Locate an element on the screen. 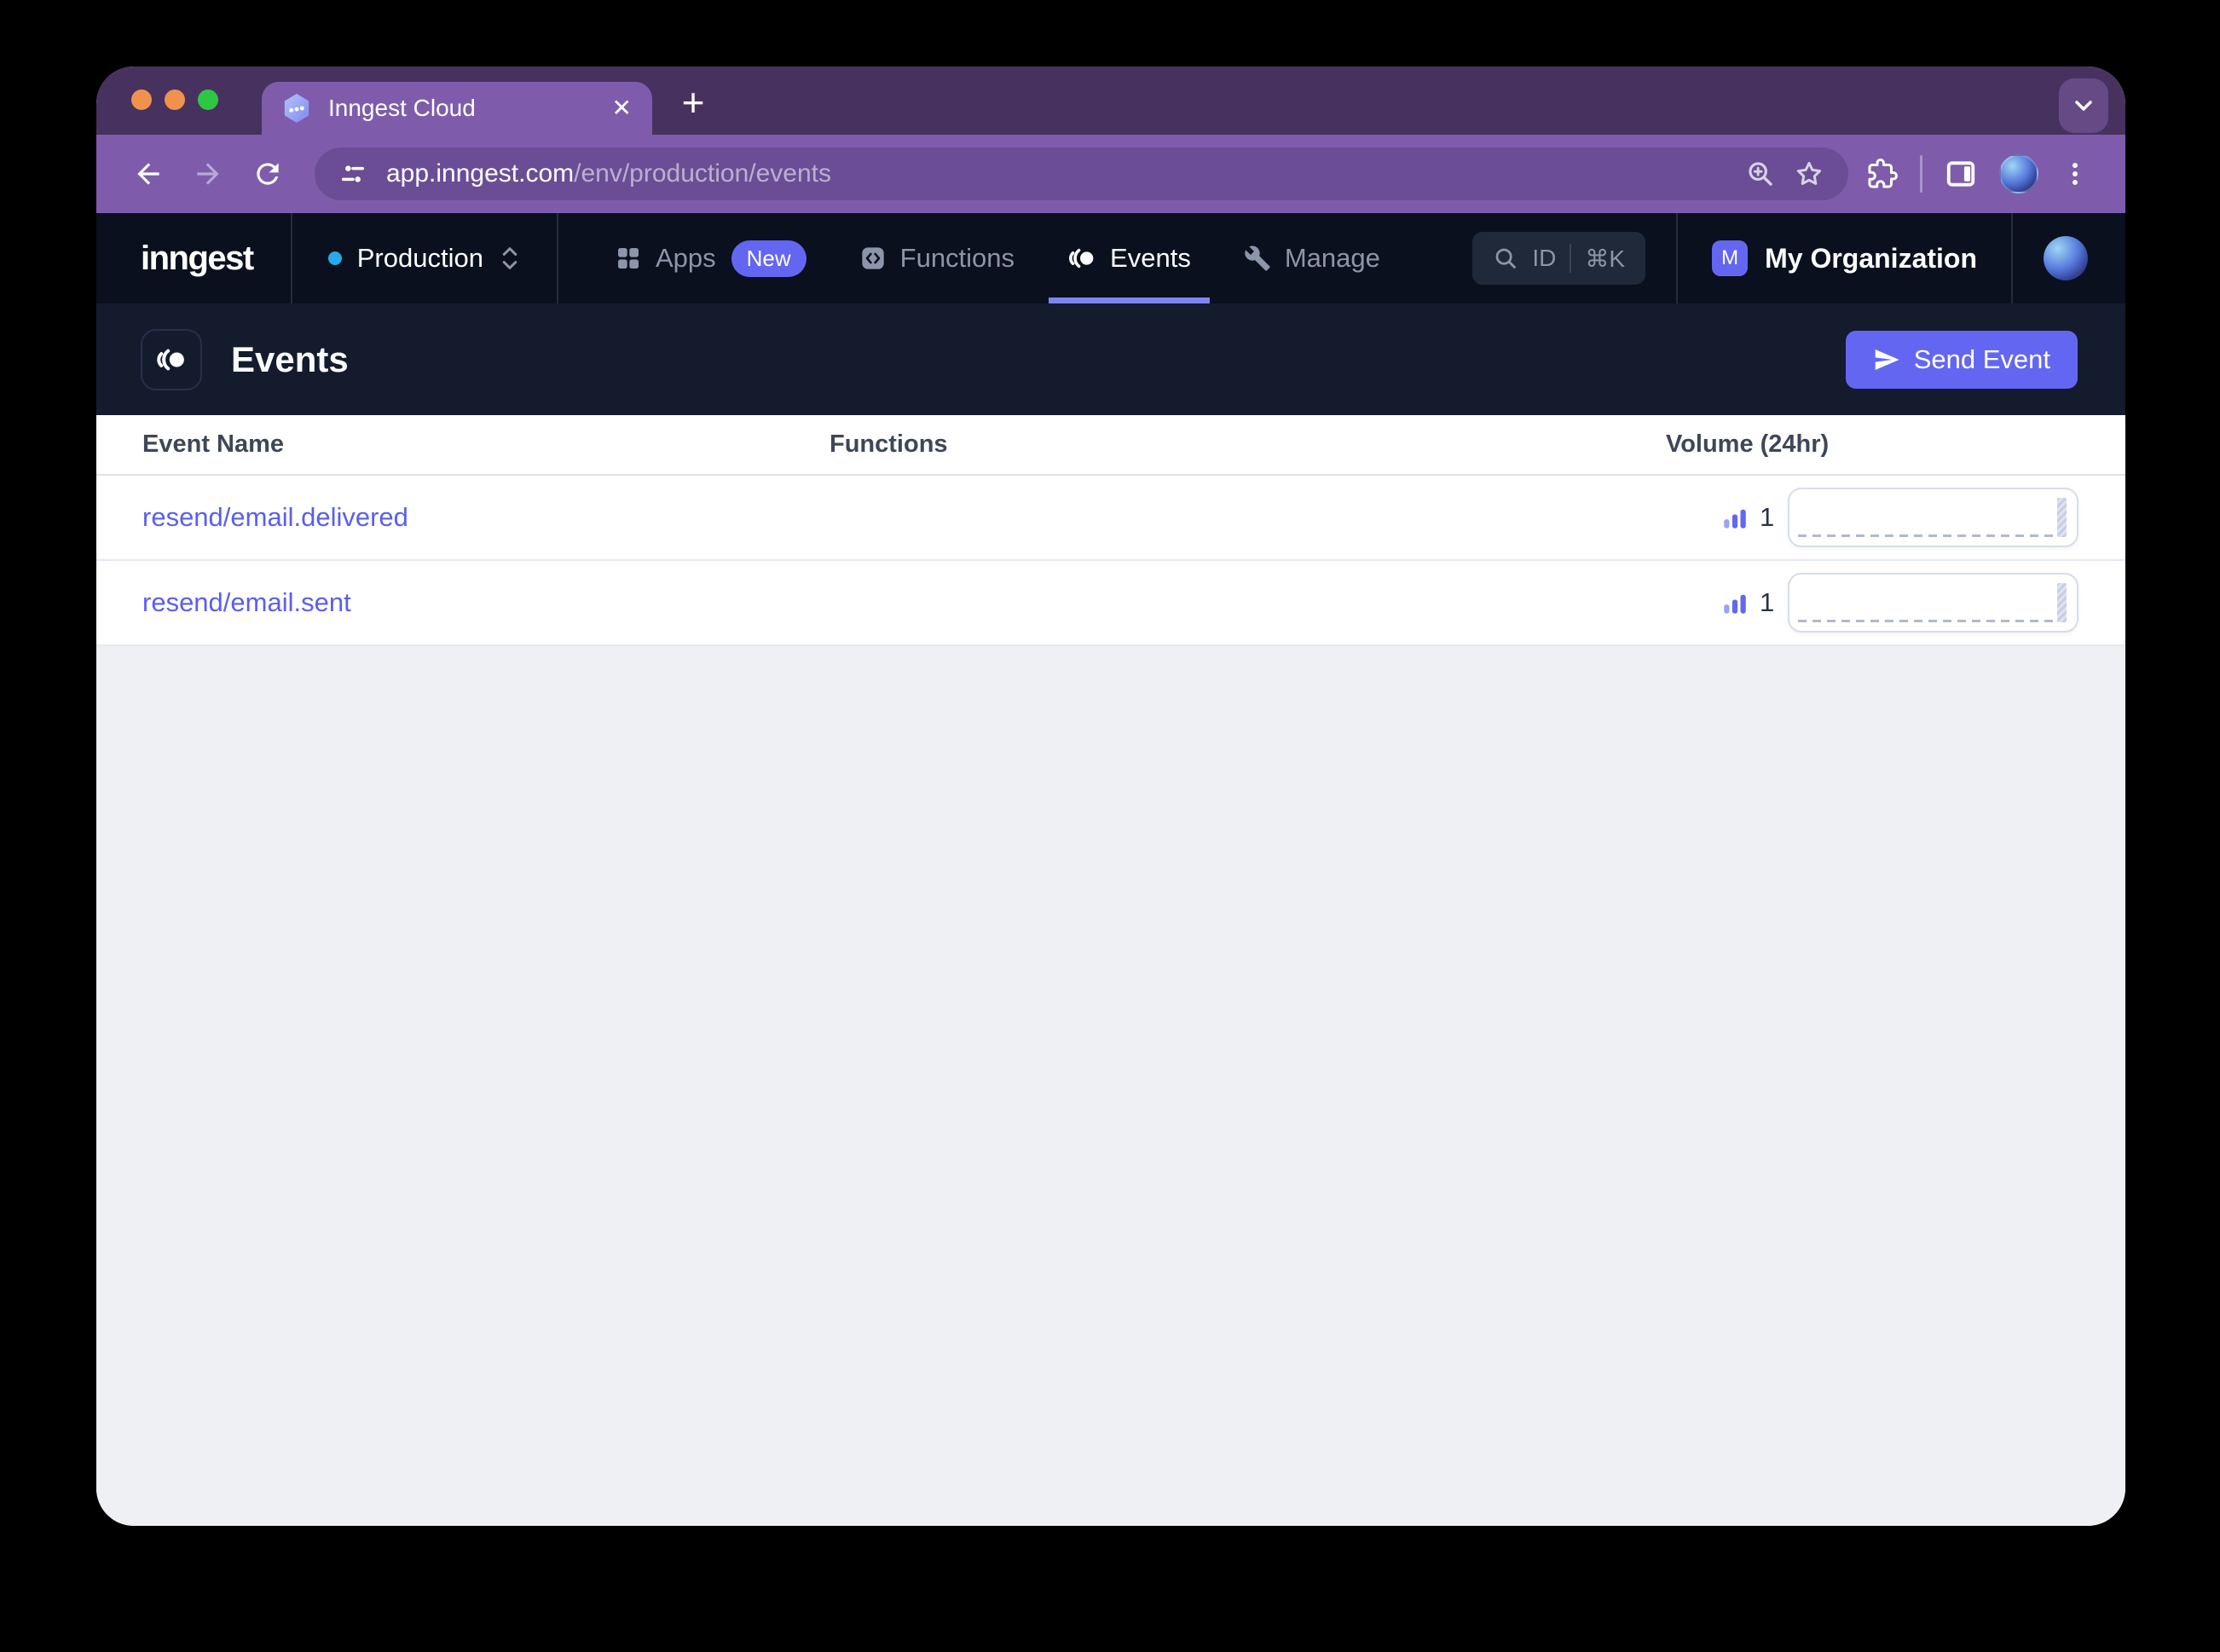 This screenshot has height=1652, width=2220. organization-menu: M My Organization is located at coordinates (1844, 258).